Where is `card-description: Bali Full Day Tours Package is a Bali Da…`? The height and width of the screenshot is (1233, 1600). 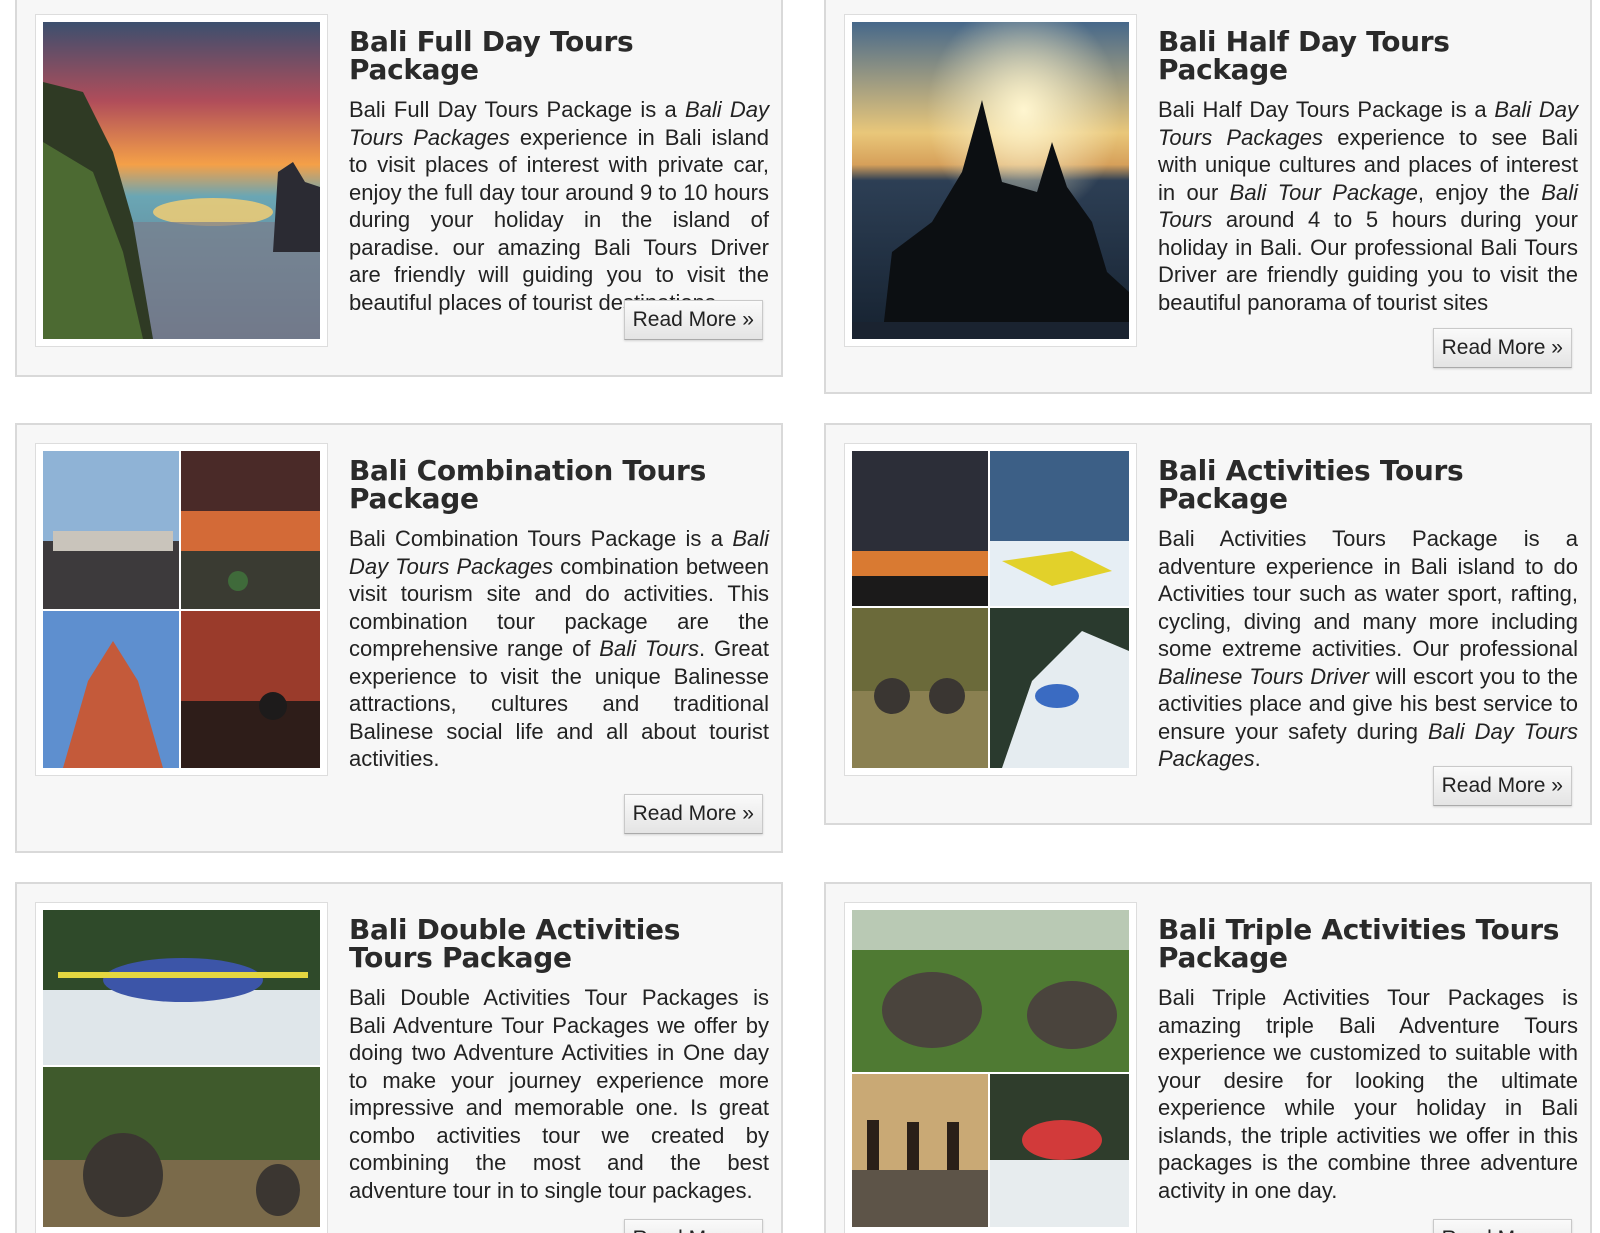
card-description: Bali Full Day Tours Package is a Bali Da… is located at coordinates (559, 206).